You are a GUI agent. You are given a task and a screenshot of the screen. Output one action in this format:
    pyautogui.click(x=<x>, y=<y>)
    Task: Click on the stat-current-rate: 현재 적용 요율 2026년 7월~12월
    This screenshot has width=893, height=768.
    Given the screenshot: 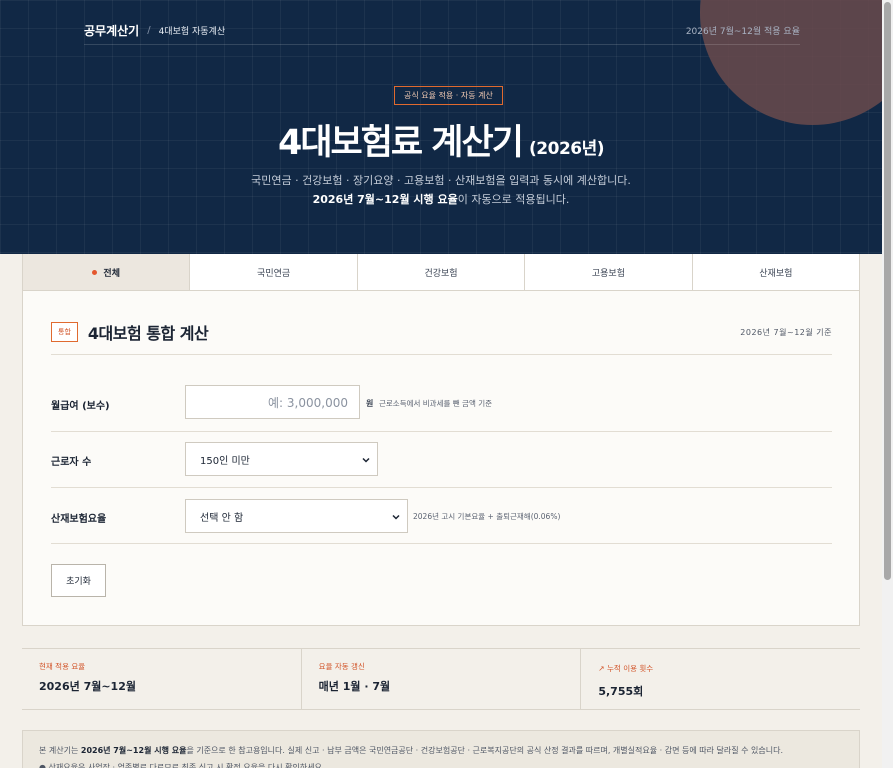 What is the action you would take?
    pyautogui.click(x=161, y=679)
    